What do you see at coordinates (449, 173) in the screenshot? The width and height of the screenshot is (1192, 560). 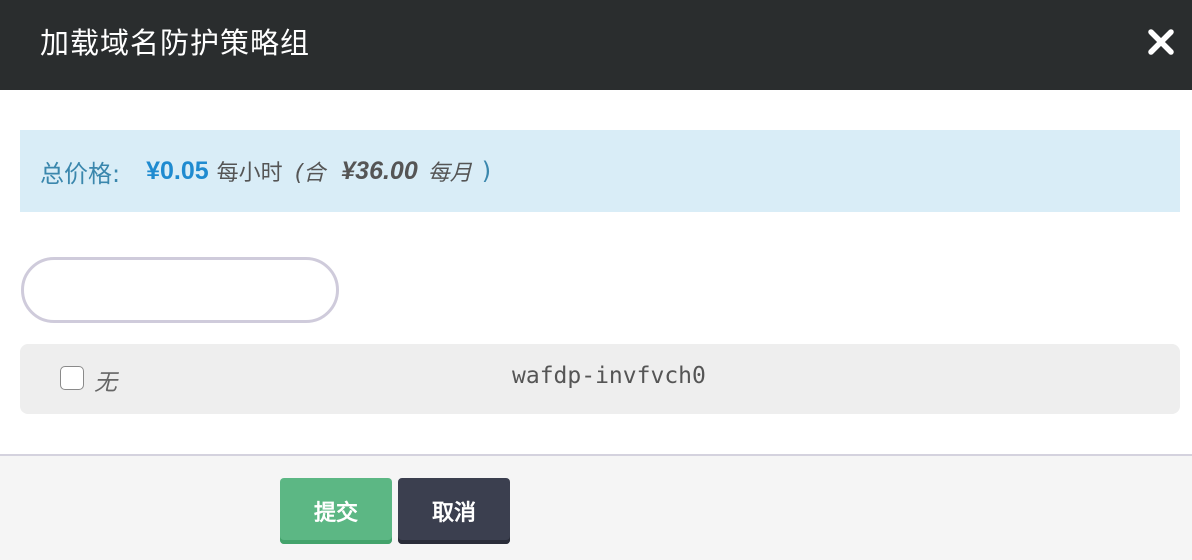 I see `monthly-unit: 每月` at bounding box center [449, 173].